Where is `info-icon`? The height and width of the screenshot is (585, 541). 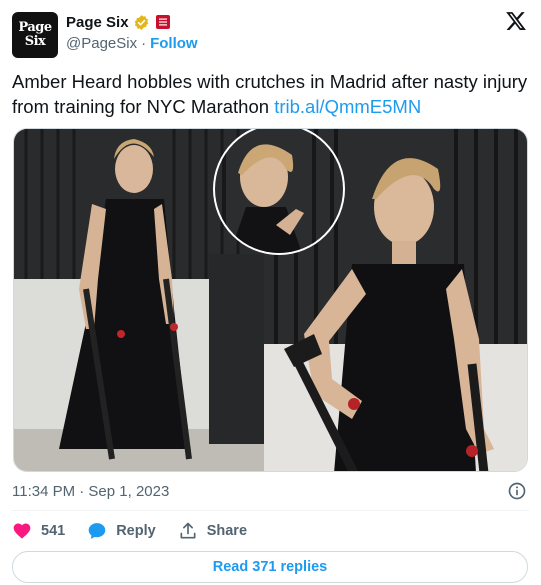
info-icon is located at coordinates (517, 491).